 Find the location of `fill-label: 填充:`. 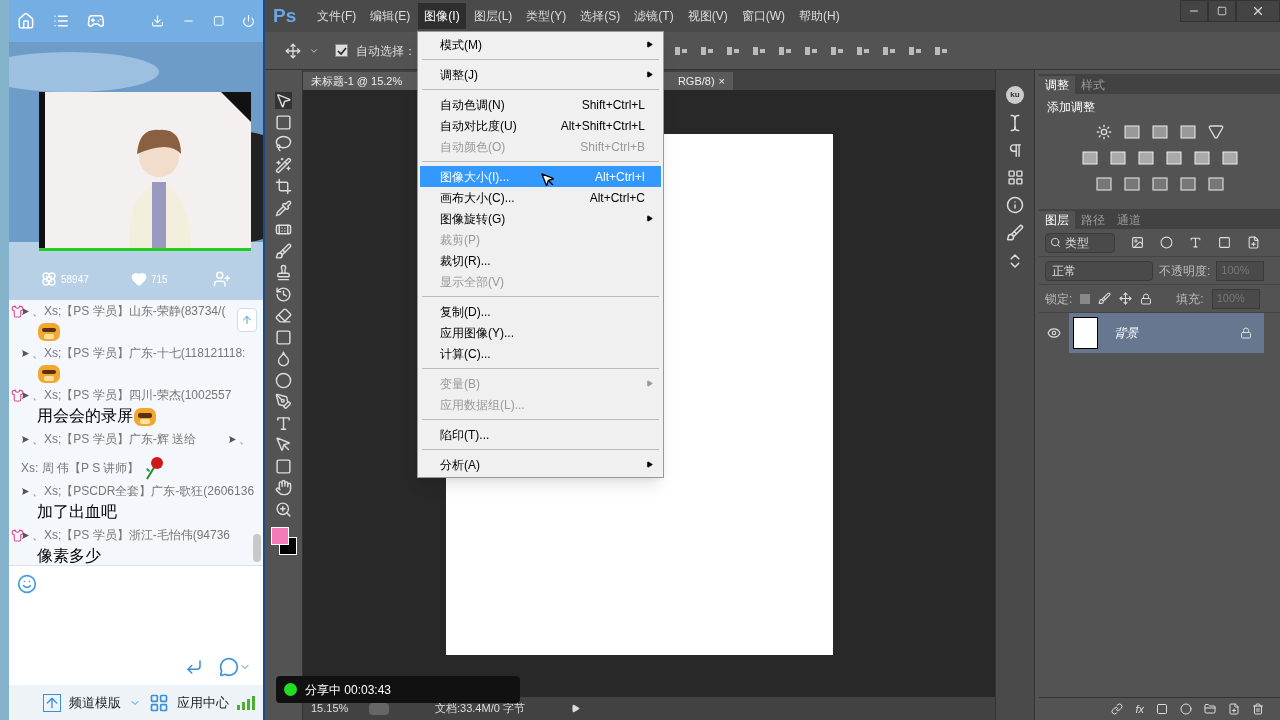

fill-label: 填充: is located at coordinates (1190, 299).